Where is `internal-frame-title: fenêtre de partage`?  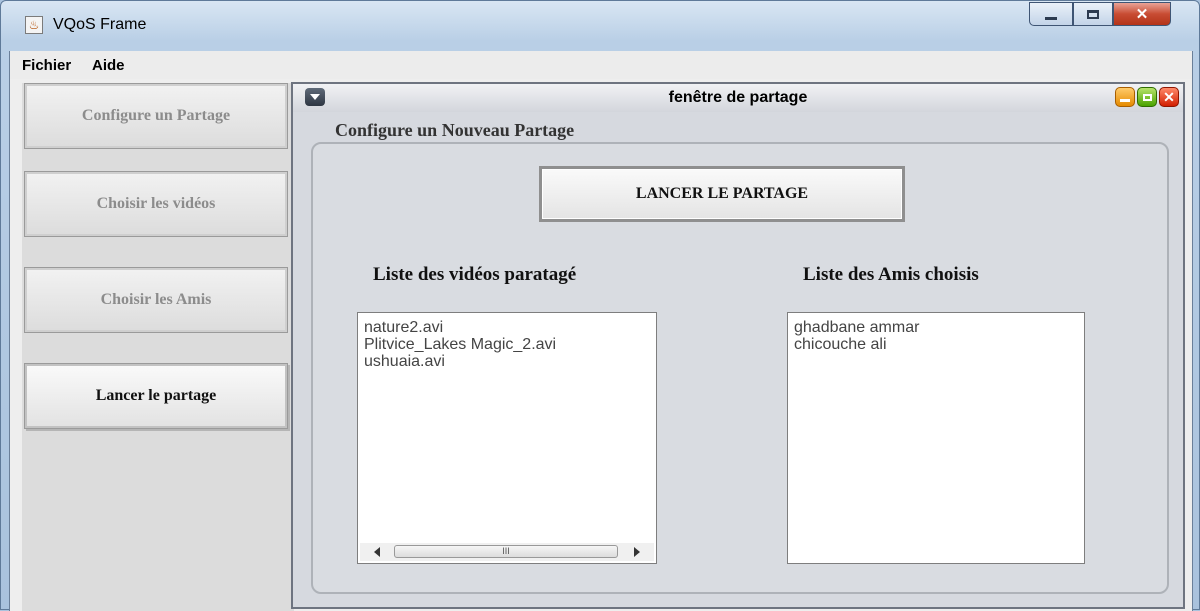 internal-frame-title: fenêtre de partage is located at coordinates (738, 97).